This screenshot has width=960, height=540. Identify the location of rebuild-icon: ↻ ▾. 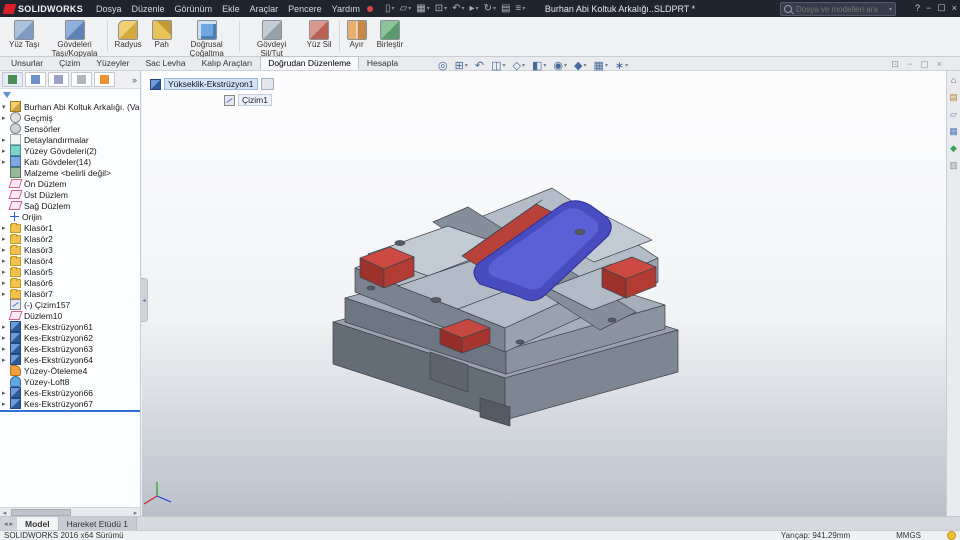
(490, 8).